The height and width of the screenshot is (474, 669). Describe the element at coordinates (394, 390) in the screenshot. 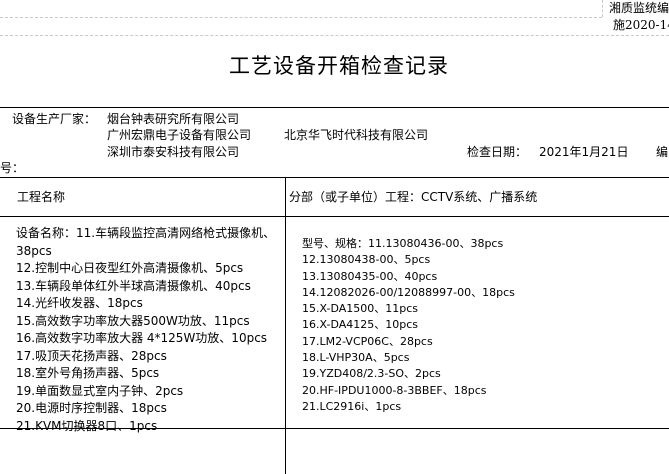

I see `model-line: 20.HF-IPDU1000-8-3BBEF、18pcs` at that location.